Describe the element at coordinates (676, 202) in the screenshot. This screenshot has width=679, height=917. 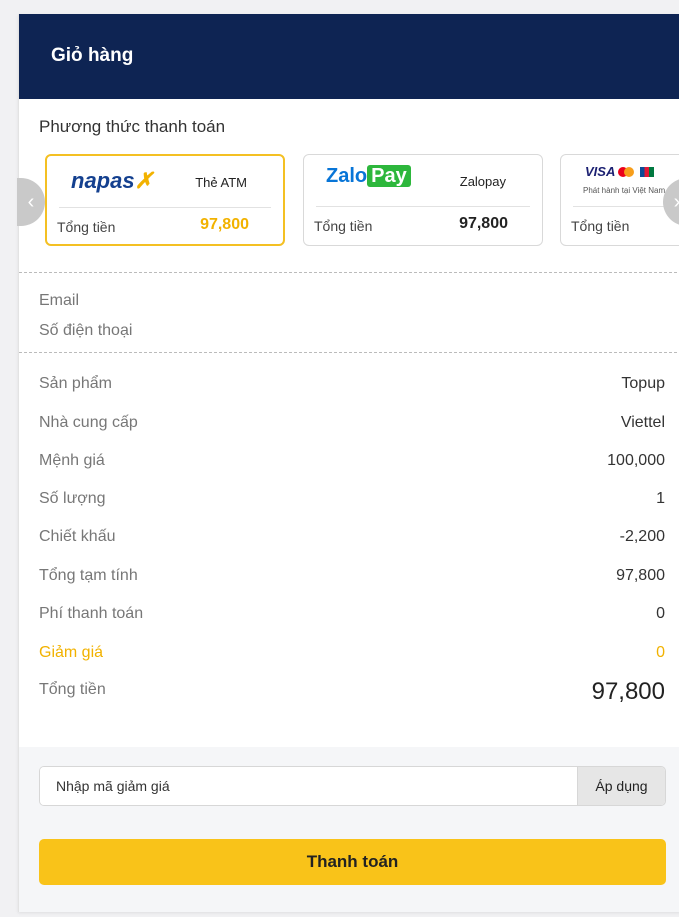
I see `chevron-right-icon: ›` at that location.